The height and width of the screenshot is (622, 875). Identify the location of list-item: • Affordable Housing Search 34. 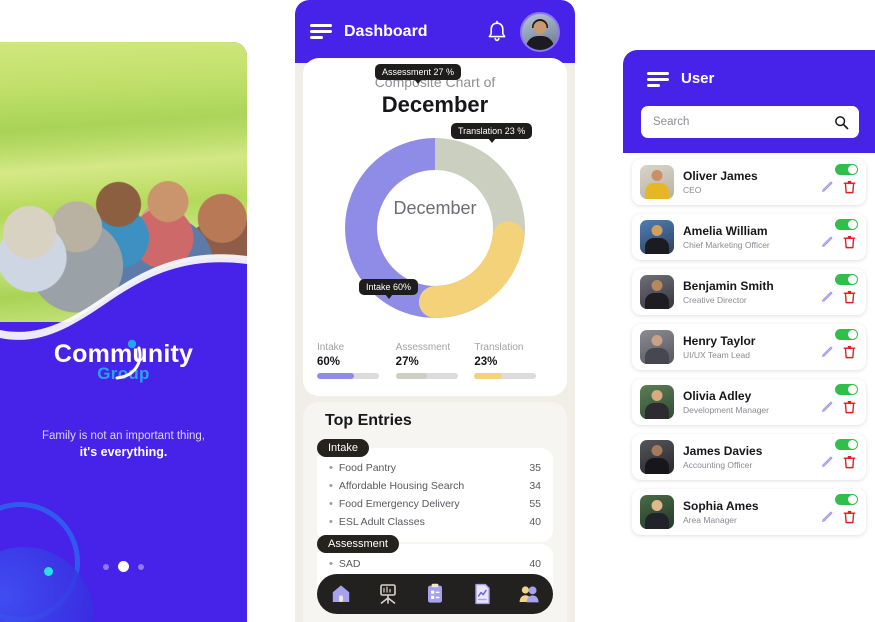
(435, 486).